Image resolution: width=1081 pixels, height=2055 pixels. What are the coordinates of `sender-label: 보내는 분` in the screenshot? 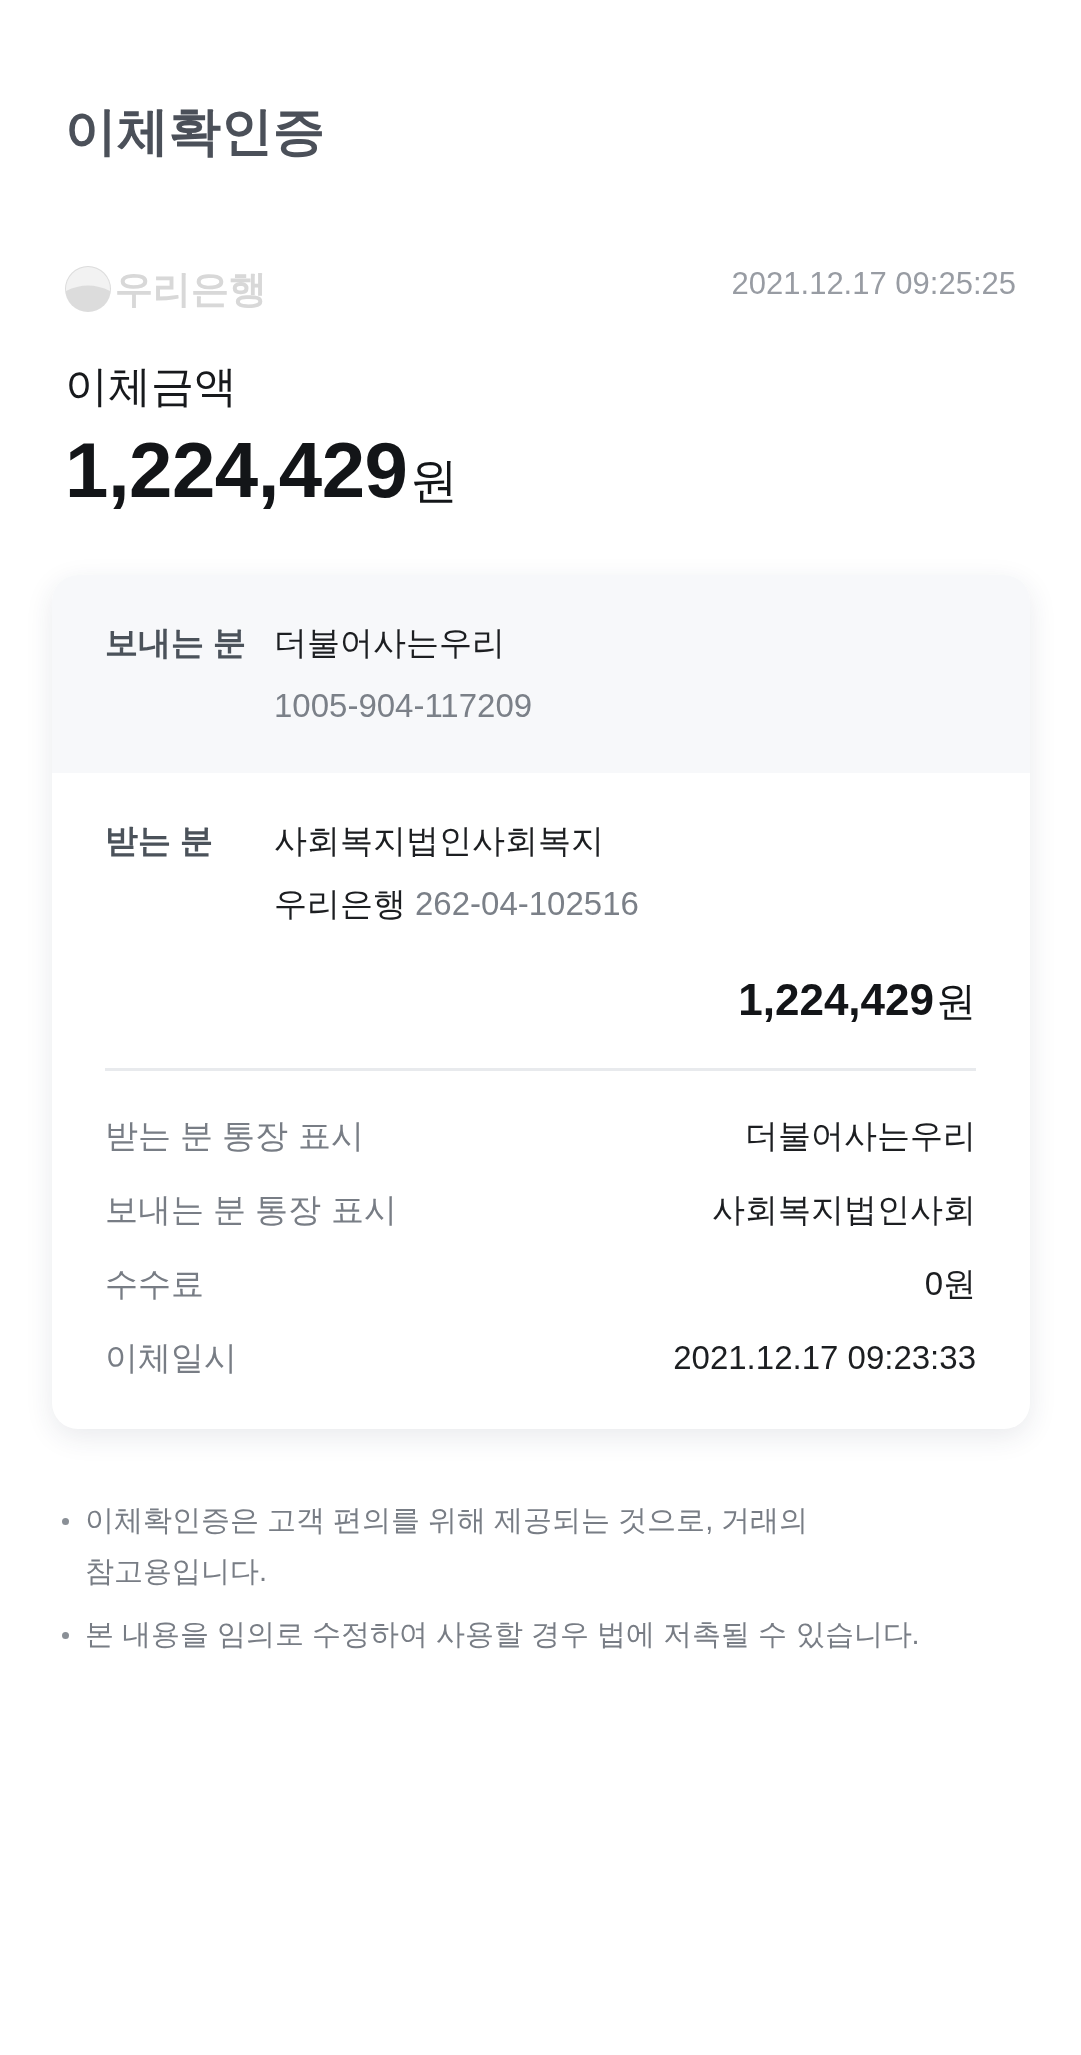 It's located at (176, 643).